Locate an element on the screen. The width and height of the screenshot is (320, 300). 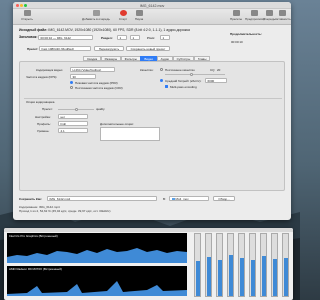
encoder-label: Кодировщик видео: is located at coordinates (50, 70).